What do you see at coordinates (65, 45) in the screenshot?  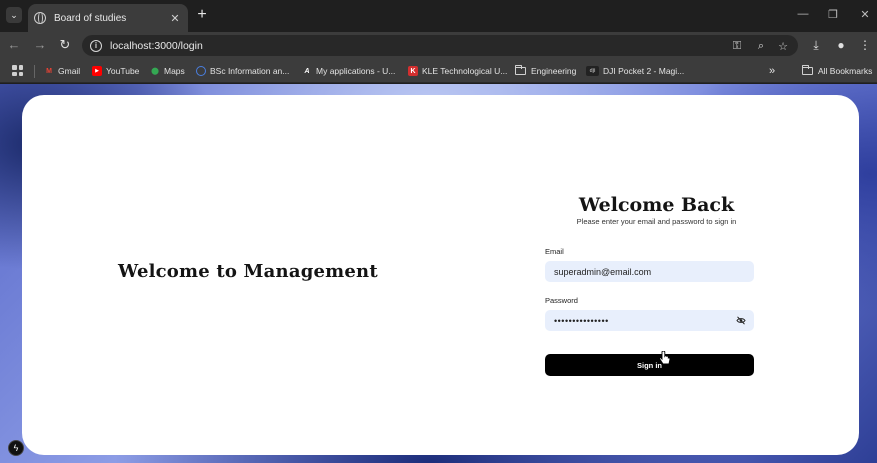 I see `reload-icon: ↻` at bounding box center [65, 45].